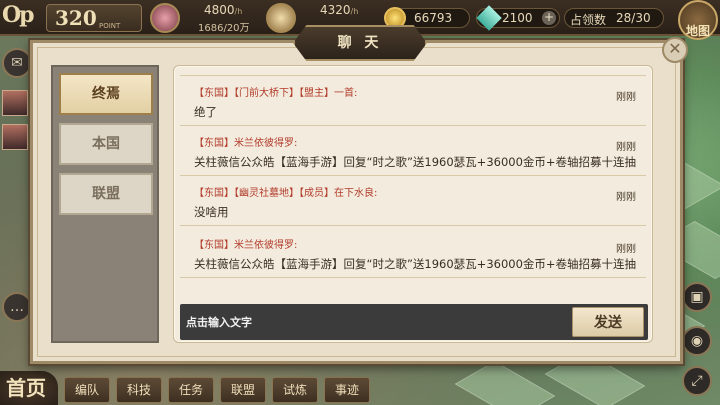 The image size is (720, 405). What do you see at coordinates (17, 63) in the screenshot?
I see `mail-icon: ✉` at bounding box center [17, 63].